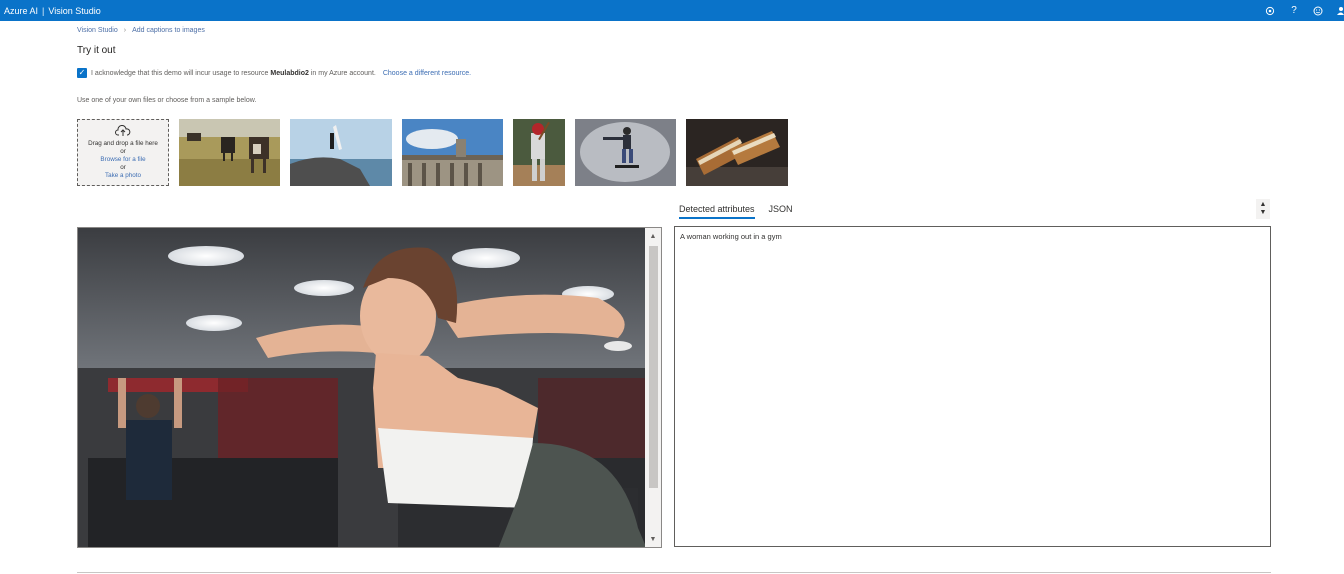  I want to click on tab-detected-attributes: Detected attributes, so click(717, 211).